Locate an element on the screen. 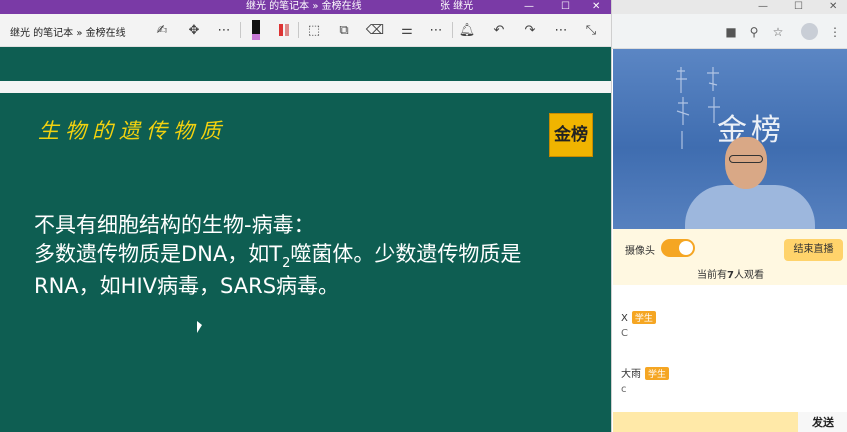  user-name: 张 继光 is located at coordinates (456, 7).